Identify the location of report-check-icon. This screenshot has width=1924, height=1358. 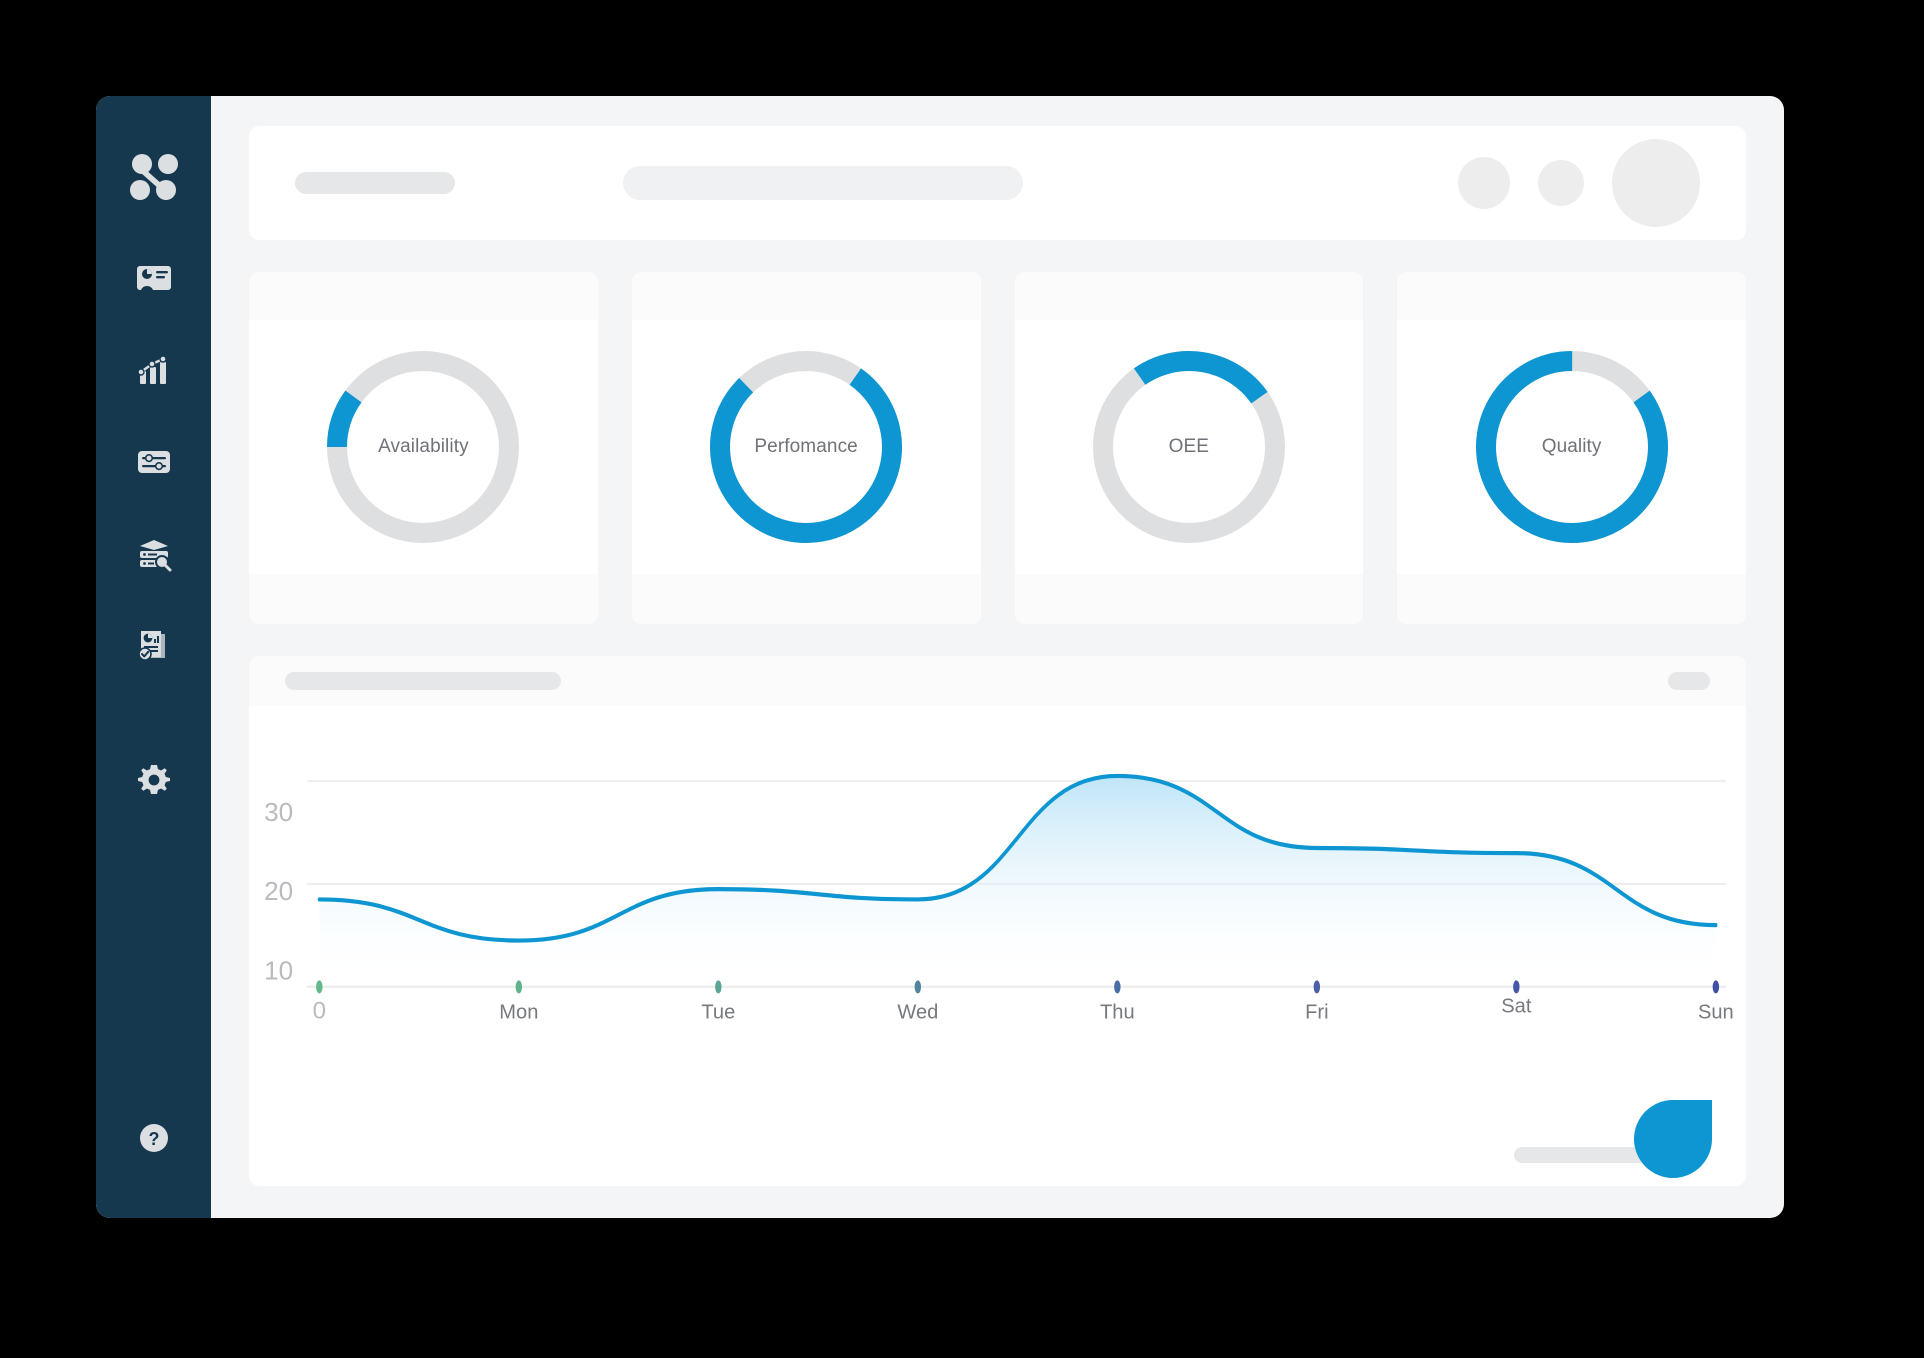
(154, 646).